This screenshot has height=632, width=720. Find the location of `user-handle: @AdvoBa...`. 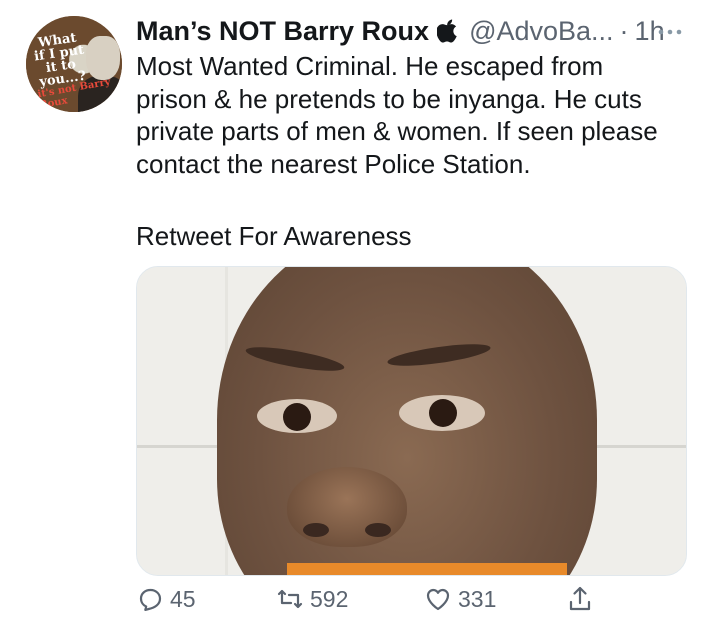

user-handle: @AdvoBa... is located at coordinates (541, 31).